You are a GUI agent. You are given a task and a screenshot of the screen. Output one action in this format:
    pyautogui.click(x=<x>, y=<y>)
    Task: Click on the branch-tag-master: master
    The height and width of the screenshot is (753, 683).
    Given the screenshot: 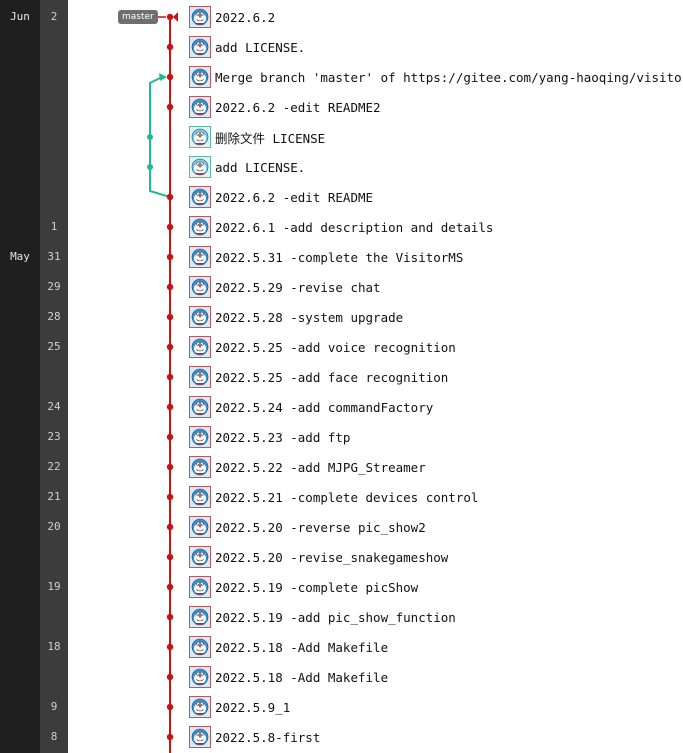 What is the action you would take?
    pyautogui.click(x=138, y=17)
    